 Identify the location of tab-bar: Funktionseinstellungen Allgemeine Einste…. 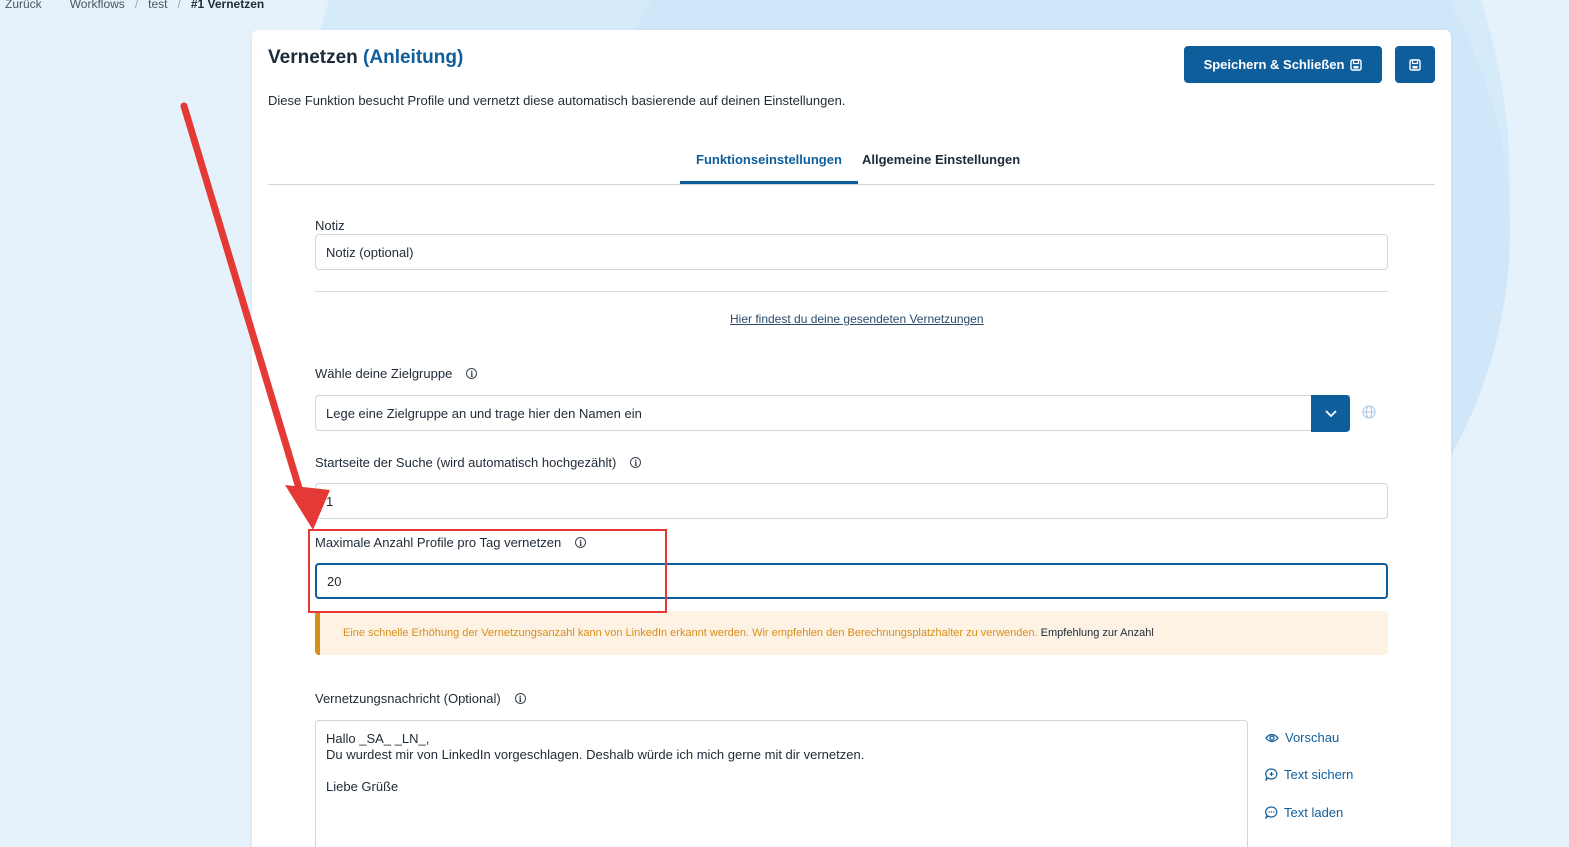
(851, 163).